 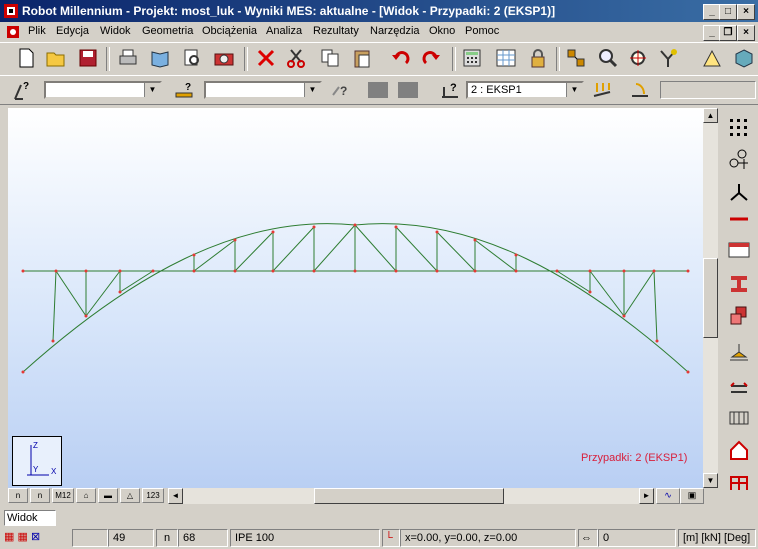 I want to click on cut-button, so click(x=296, y=58).